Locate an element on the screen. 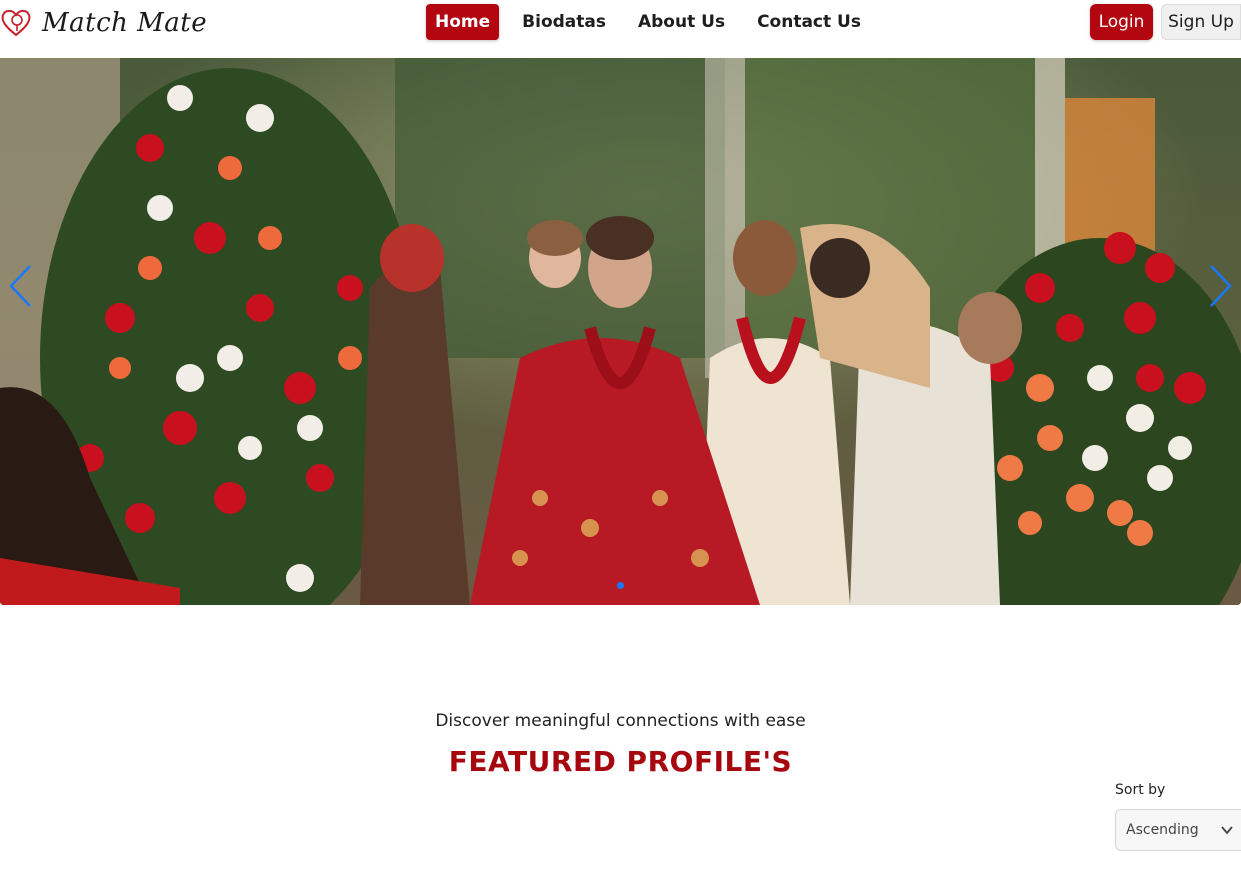  login-button: Login is located at coordinates (1121, 22).